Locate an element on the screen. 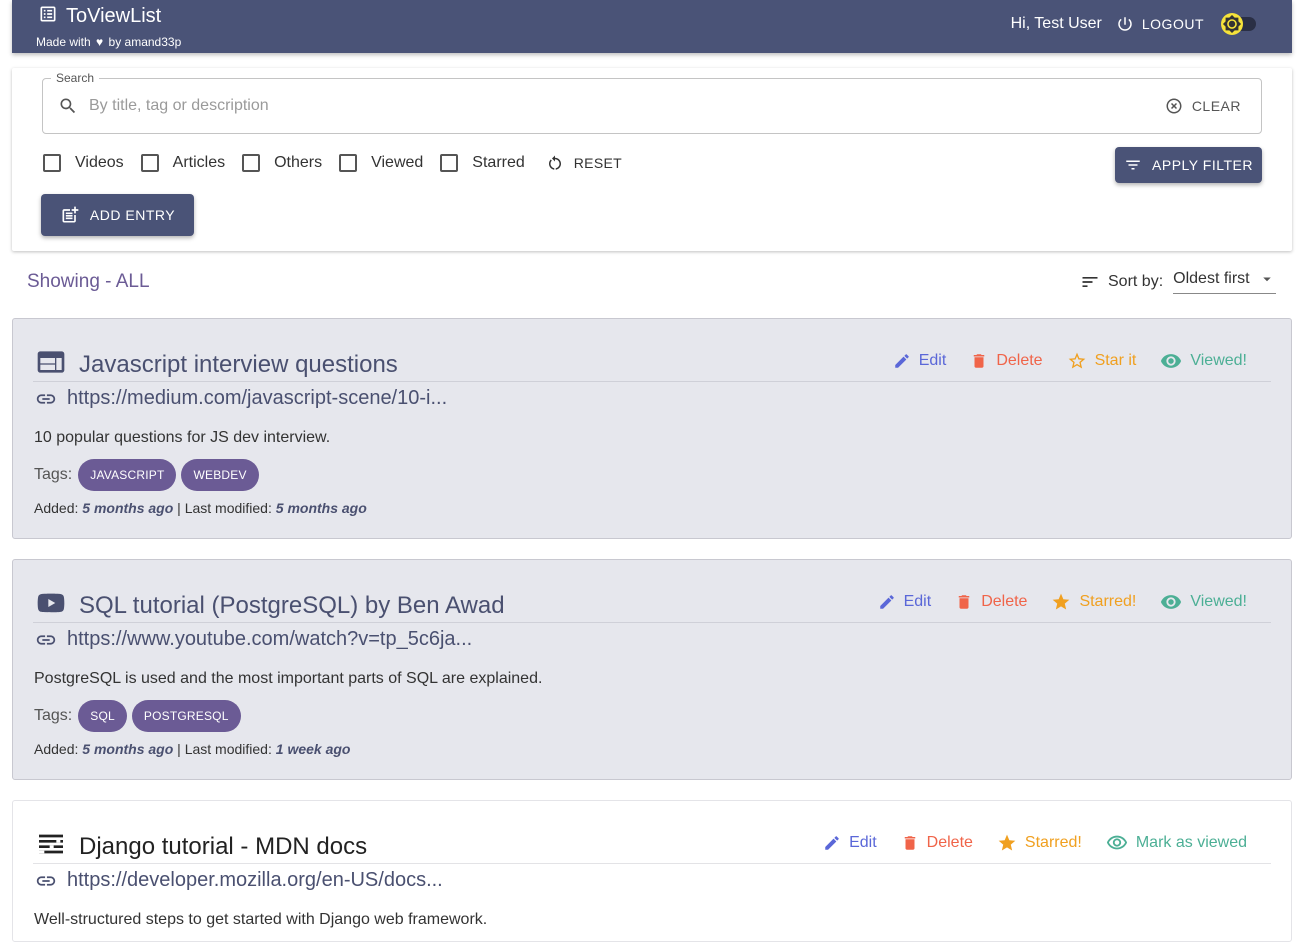  star-filled-icon is located at coordinates (1007, 842).